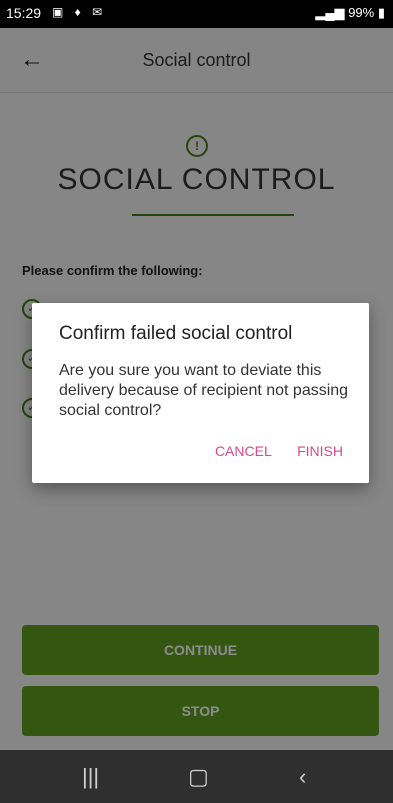 Image resolution: width=393 pixels, height=803 pixels. I want to click on finish-button: FINISH, so click(320, 451).